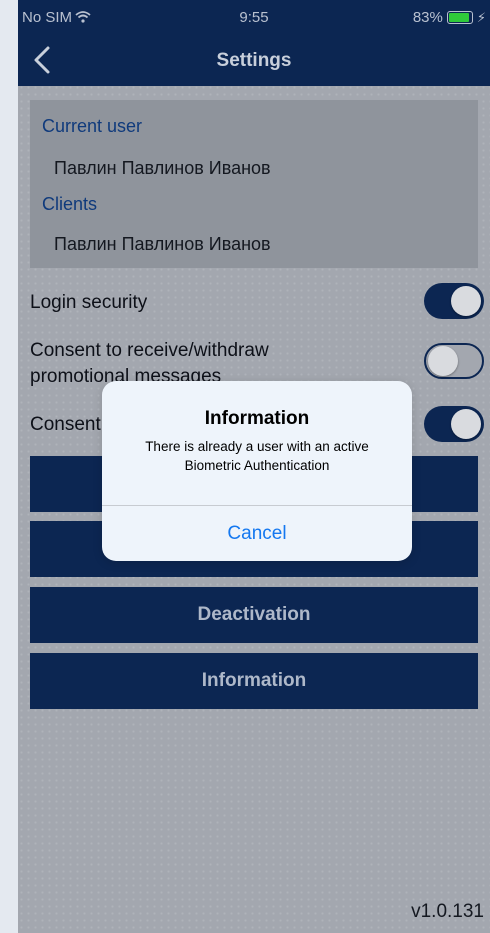 This screenshot has height=933, width=490. I want to click on page-title: Settings, so click(254, 60).